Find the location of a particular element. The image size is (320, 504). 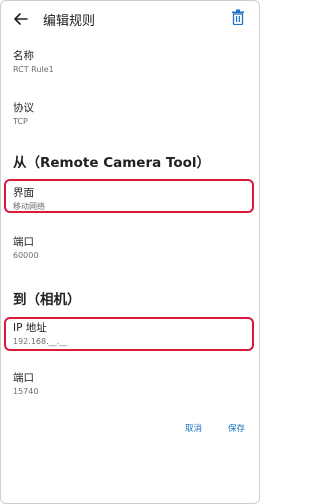

cancel-button: 取消 is located at coordinates (193, 428).